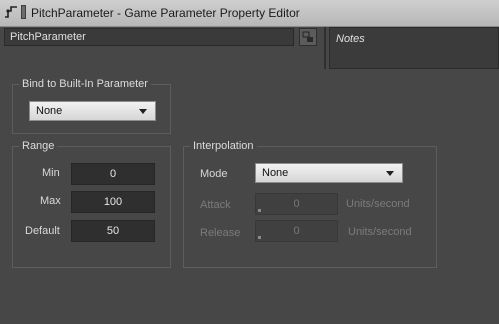  I want to click on object-name-field: PitchParameter, so click(149, 37).